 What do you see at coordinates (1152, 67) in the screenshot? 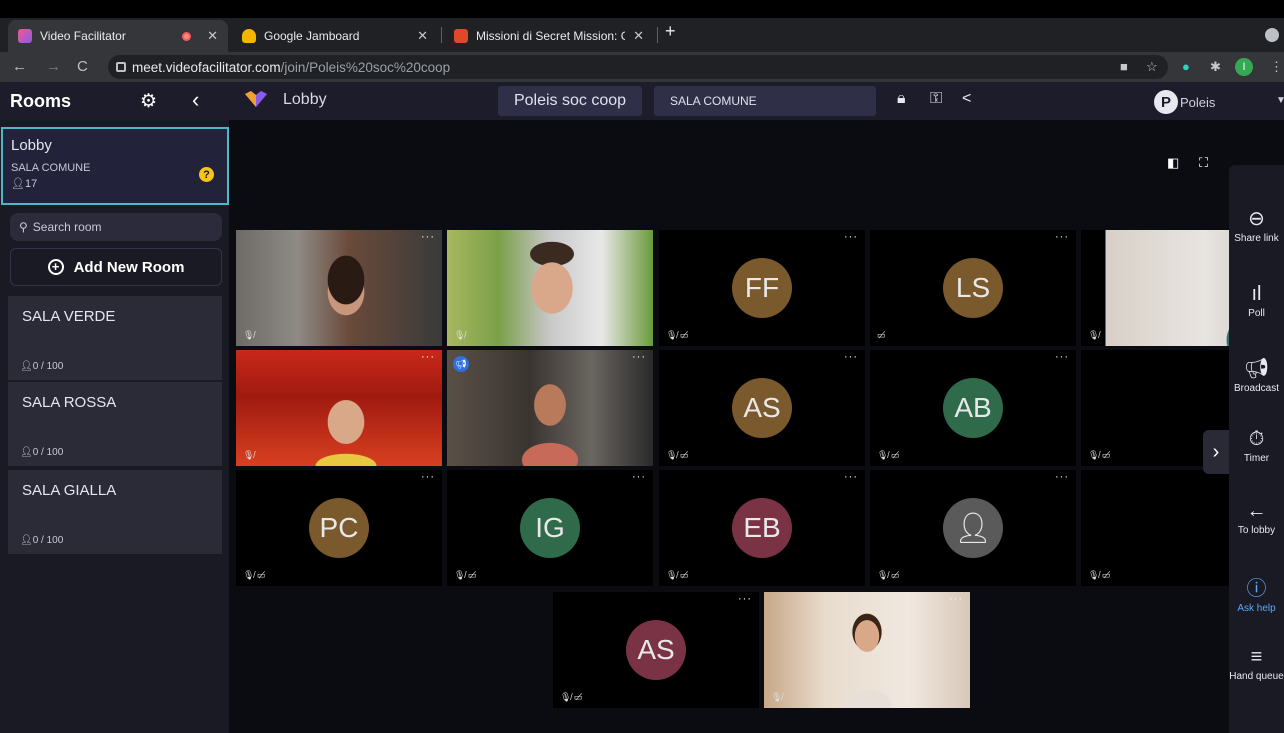
I see `bookmark-star-icon: ☆` at bounding box center [1152, 67].